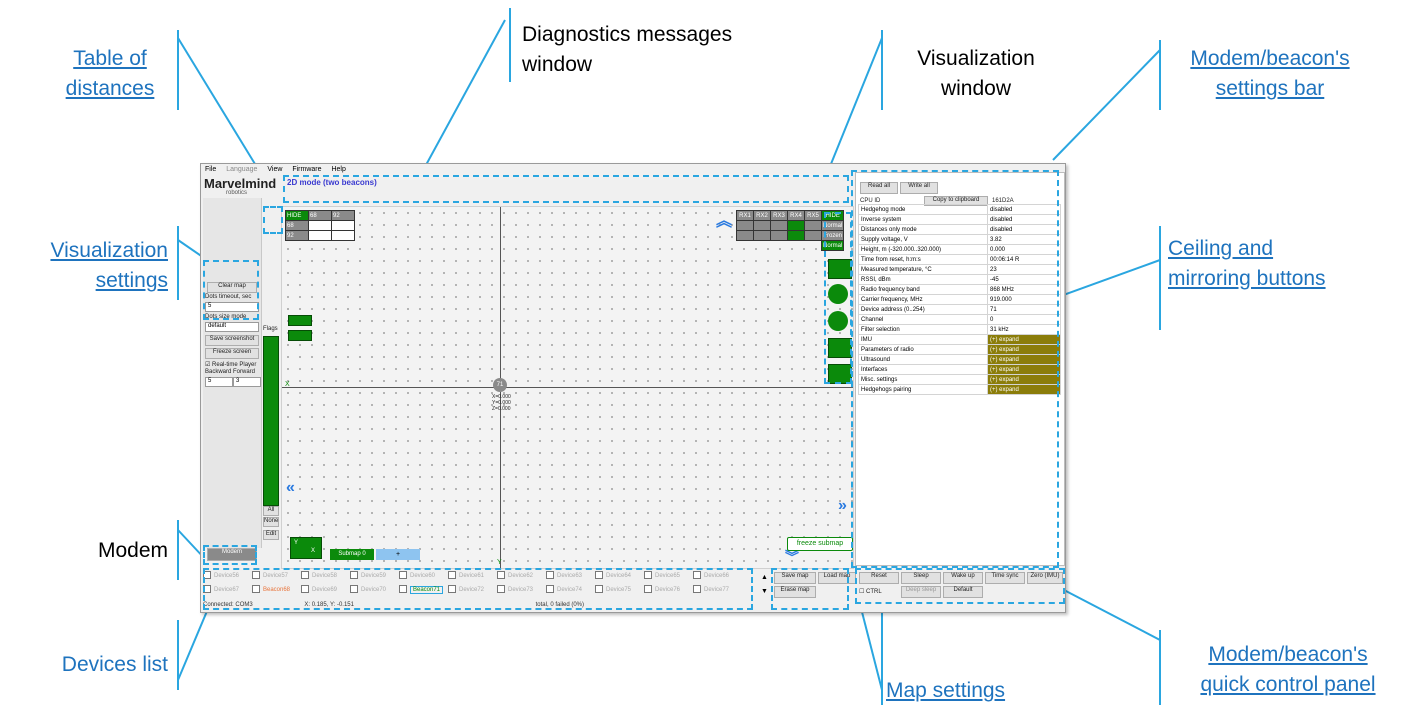 Image resolution: width=1408 pixels, height=711 pixels. What do you see at coordinates (210, 169) in the screenshot?
I see `menu-file: File` at bounding box center [210, 169].